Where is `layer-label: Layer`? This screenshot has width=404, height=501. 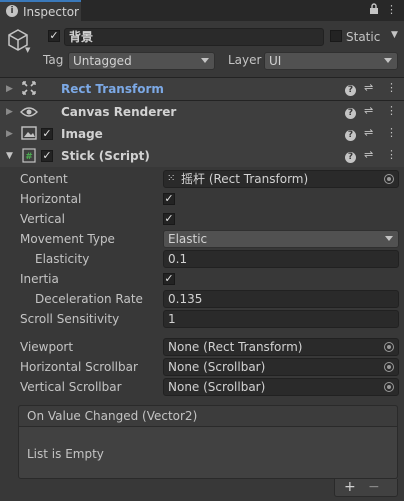
layer-label: Layer is located at coordinates (245, 60).